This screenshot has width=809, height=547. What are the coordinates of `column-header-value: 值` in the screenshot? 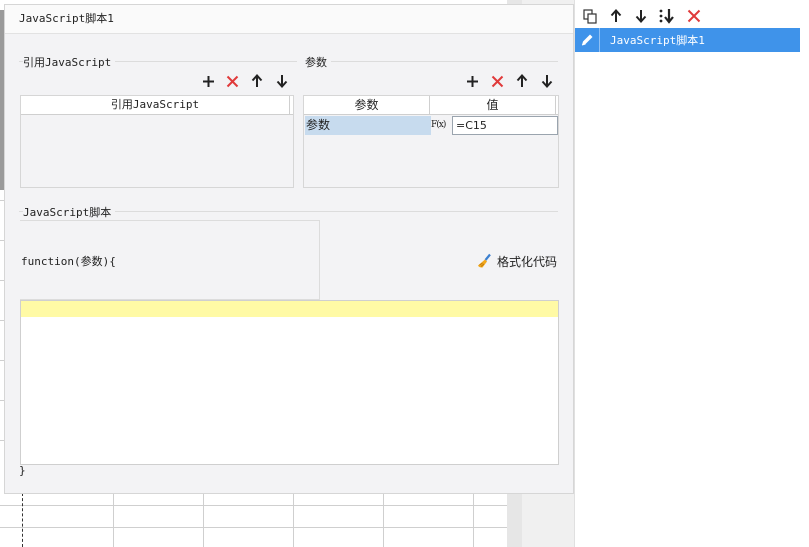 It's located at (493, 105).